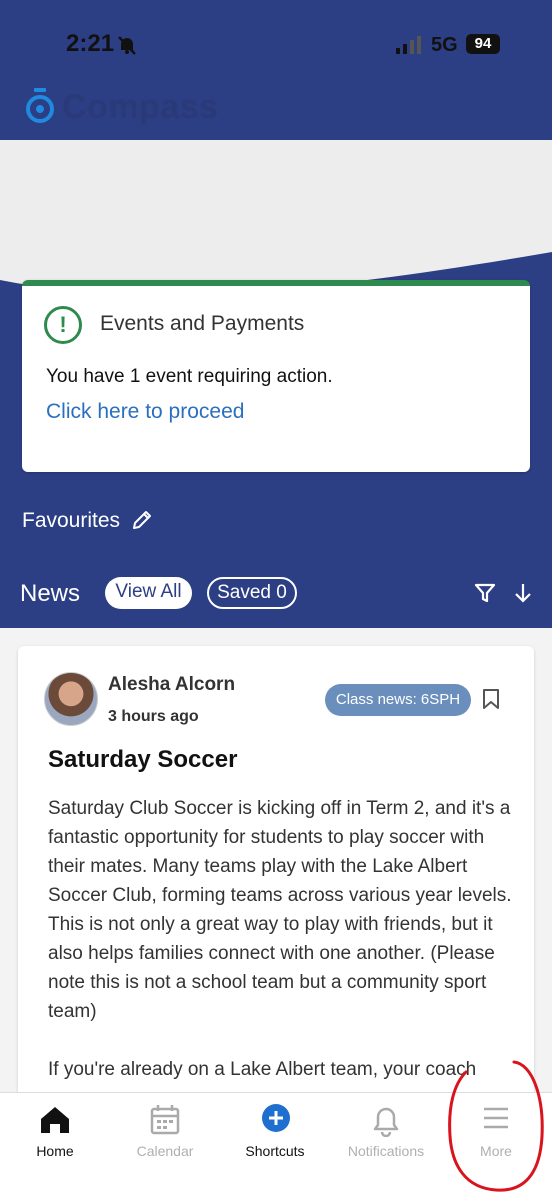  Describe the element at coordinates (485, 593) in the screenshot. I see `filter-icon` at that location.